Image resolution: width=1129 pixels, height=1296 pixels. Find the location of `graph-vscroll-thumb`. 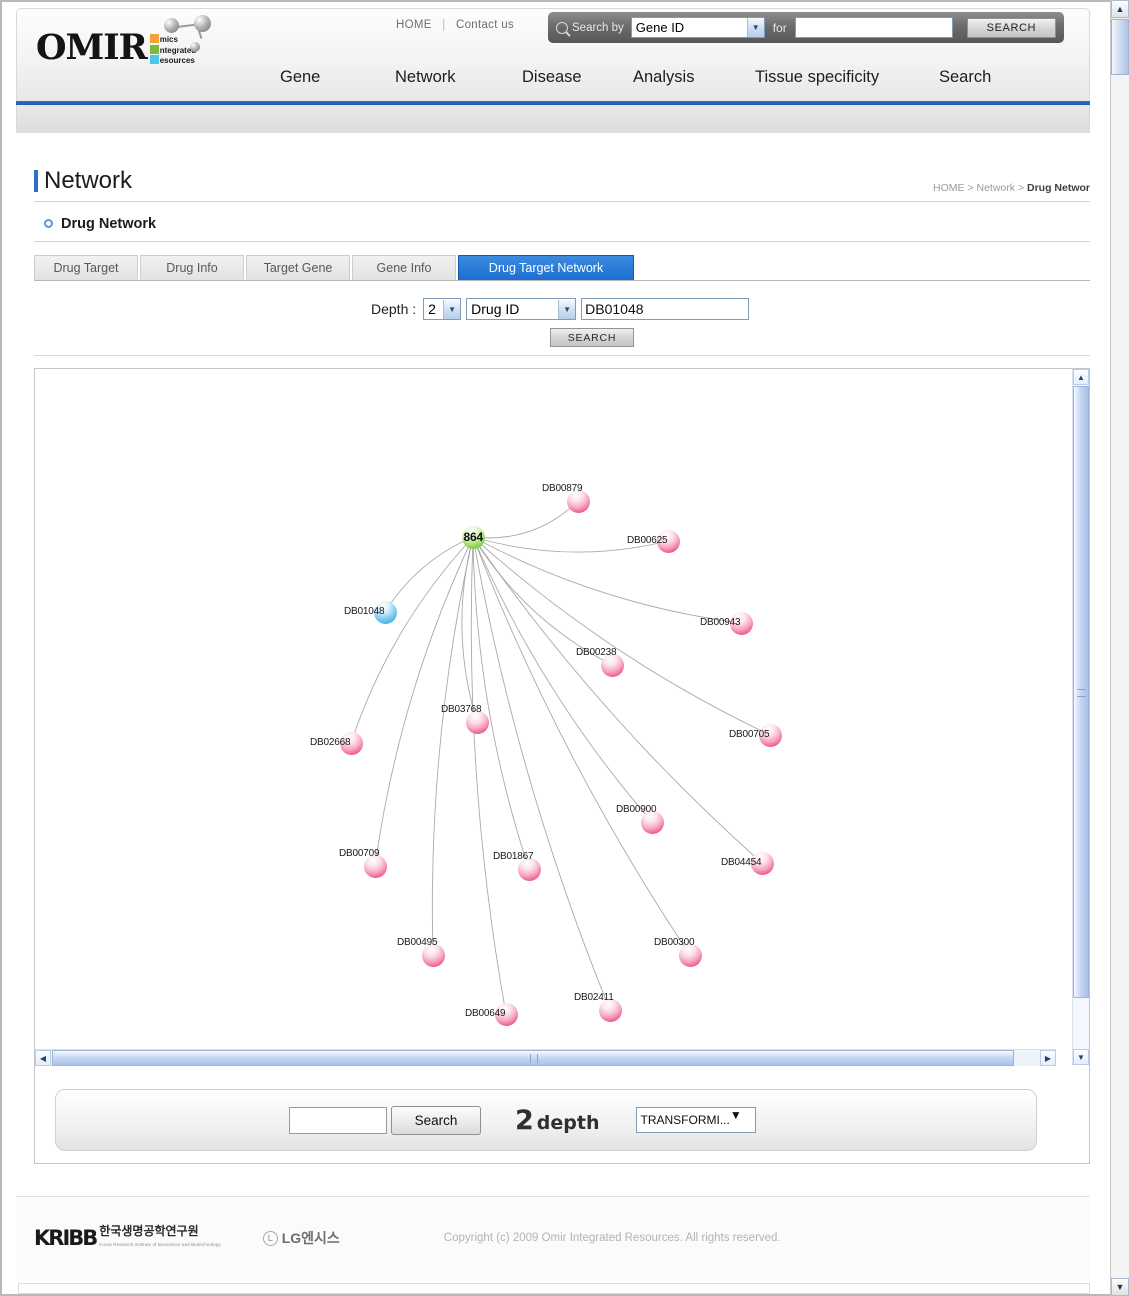

graph-vscroll-thumb is located at coordinates (1081, 692).